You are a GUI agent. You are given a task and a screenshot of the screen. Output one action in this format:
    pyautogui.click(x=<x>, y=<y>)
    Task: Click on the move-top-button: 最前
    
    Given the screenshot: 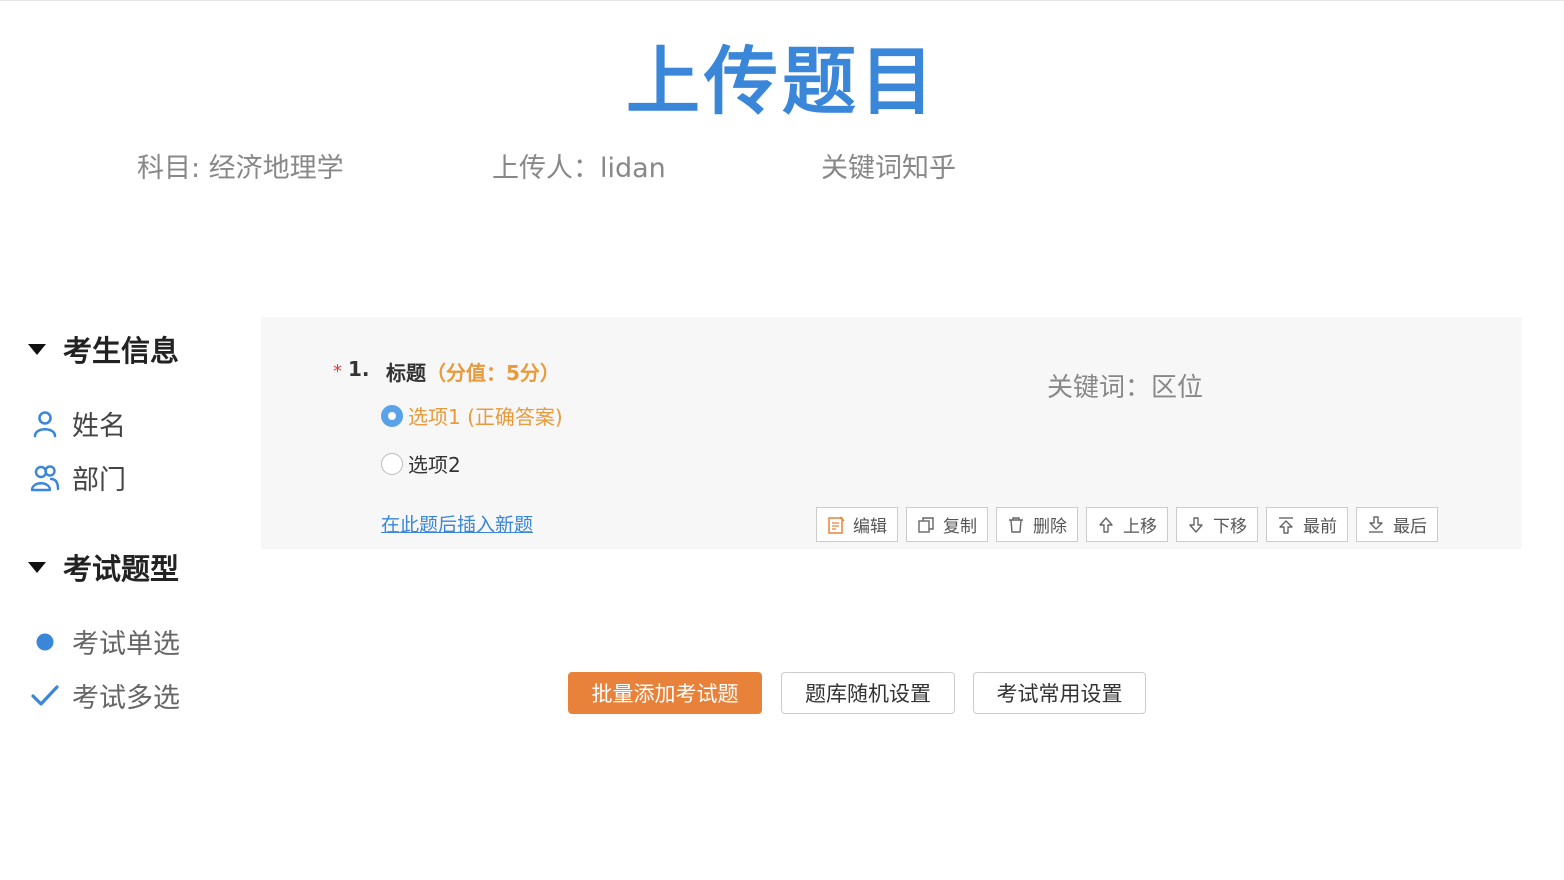 What is the action you would take?
    pyautogui.click(x=1307, y=524)
    